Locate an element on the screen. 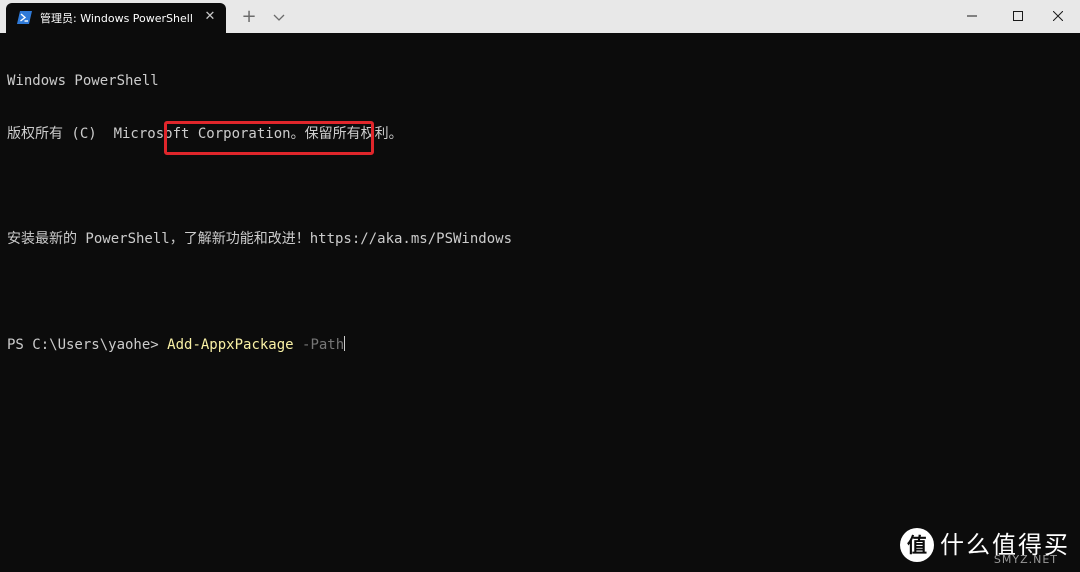 This screenshot has height=572, width=1080. command-text: Add-AppxPackage is located at coordinates (230, 344).